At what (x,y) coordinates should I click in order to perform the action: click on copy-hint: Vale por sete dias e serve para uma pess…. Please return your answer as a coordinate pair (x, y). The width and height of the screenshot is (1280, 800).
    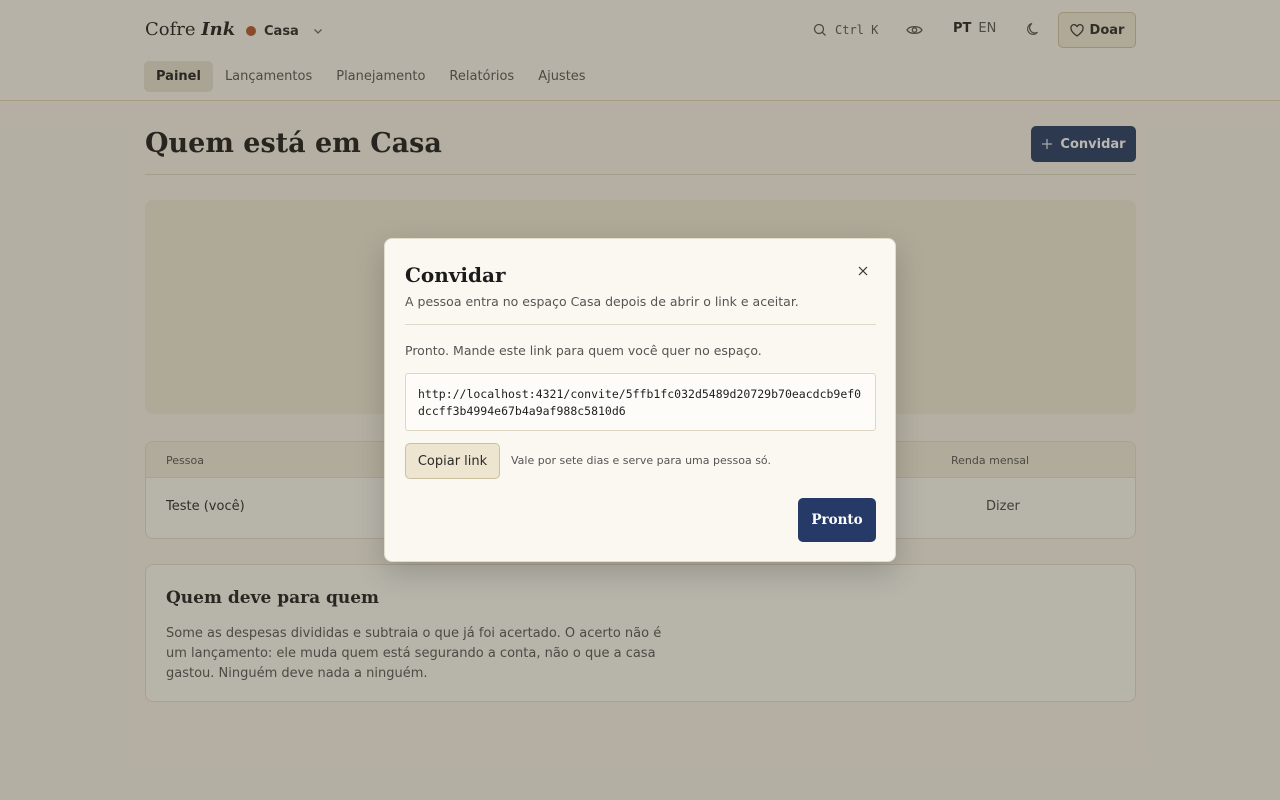
    Looking at the image, I should click on (641, 460).